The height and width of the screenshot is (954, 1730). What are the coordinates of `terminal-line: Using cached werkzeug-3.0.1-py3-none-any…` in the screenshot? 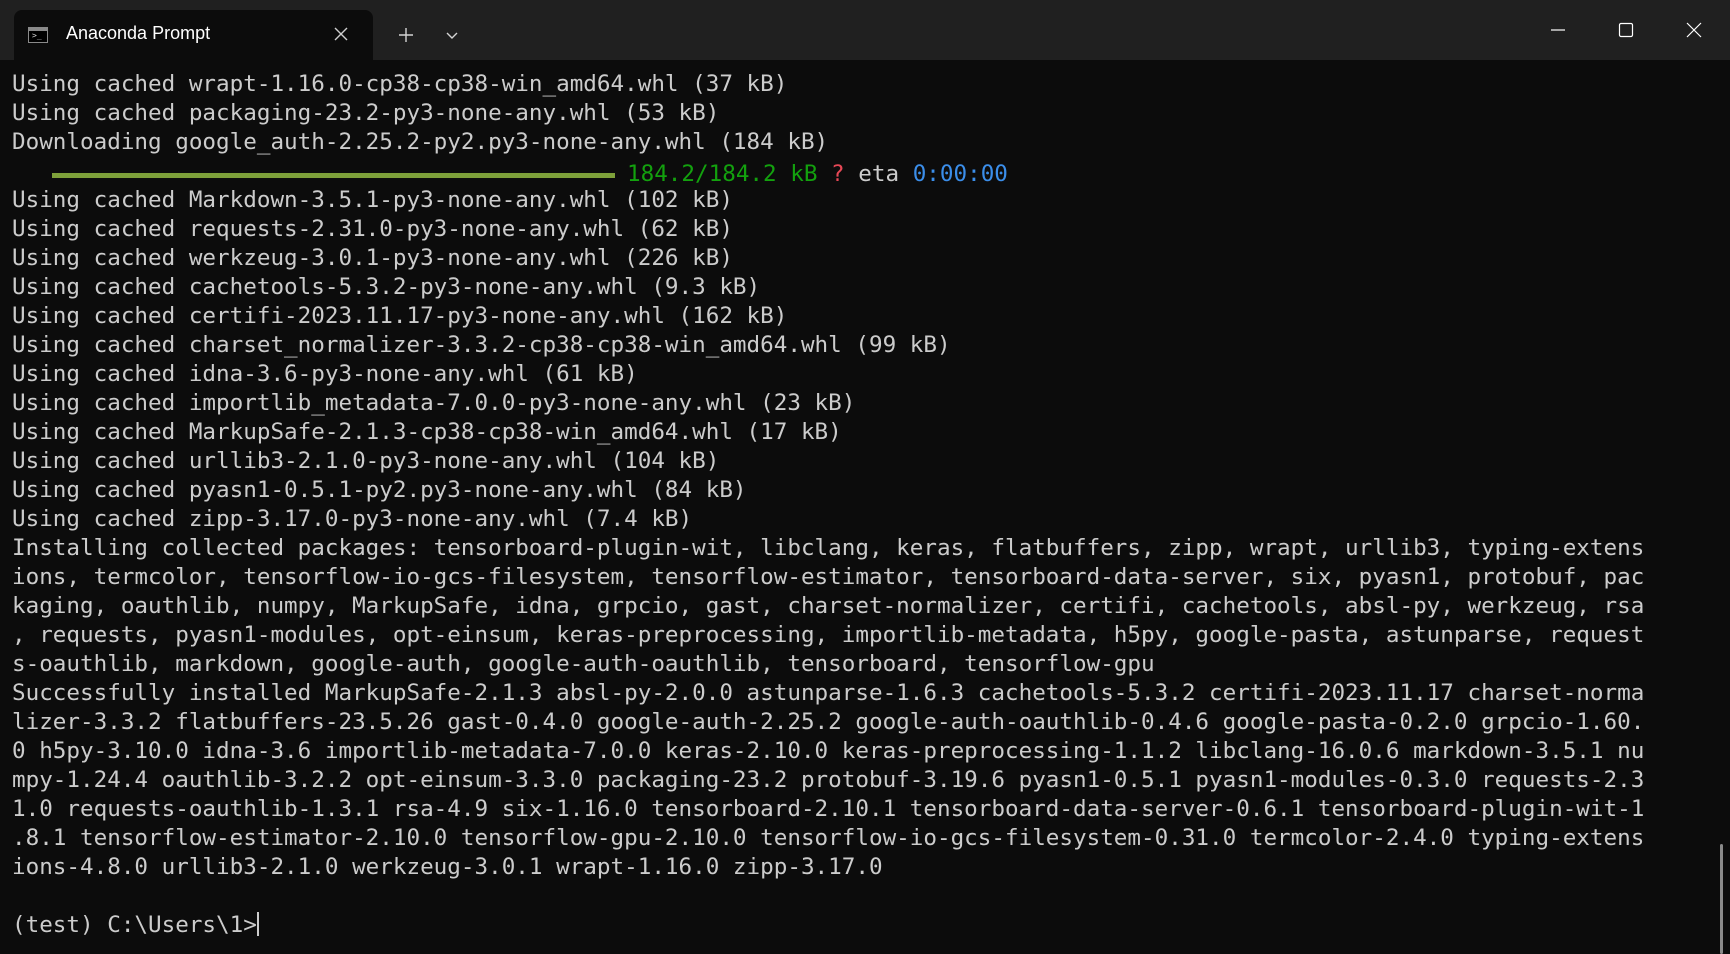 It's located at (372, 258).